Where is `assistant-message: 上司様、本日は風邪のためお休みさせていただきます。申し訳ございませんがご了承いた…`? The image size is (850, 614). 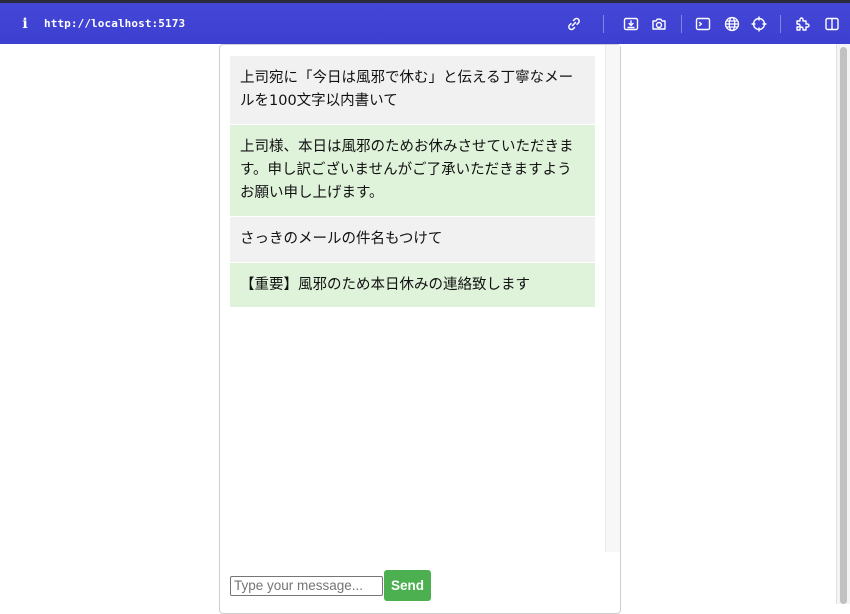 assistant-message: 上司様、本日は風邪のためお休みさせていただきます。申し訳ございませんがご了承いた… is located at coordinates (412, 170).